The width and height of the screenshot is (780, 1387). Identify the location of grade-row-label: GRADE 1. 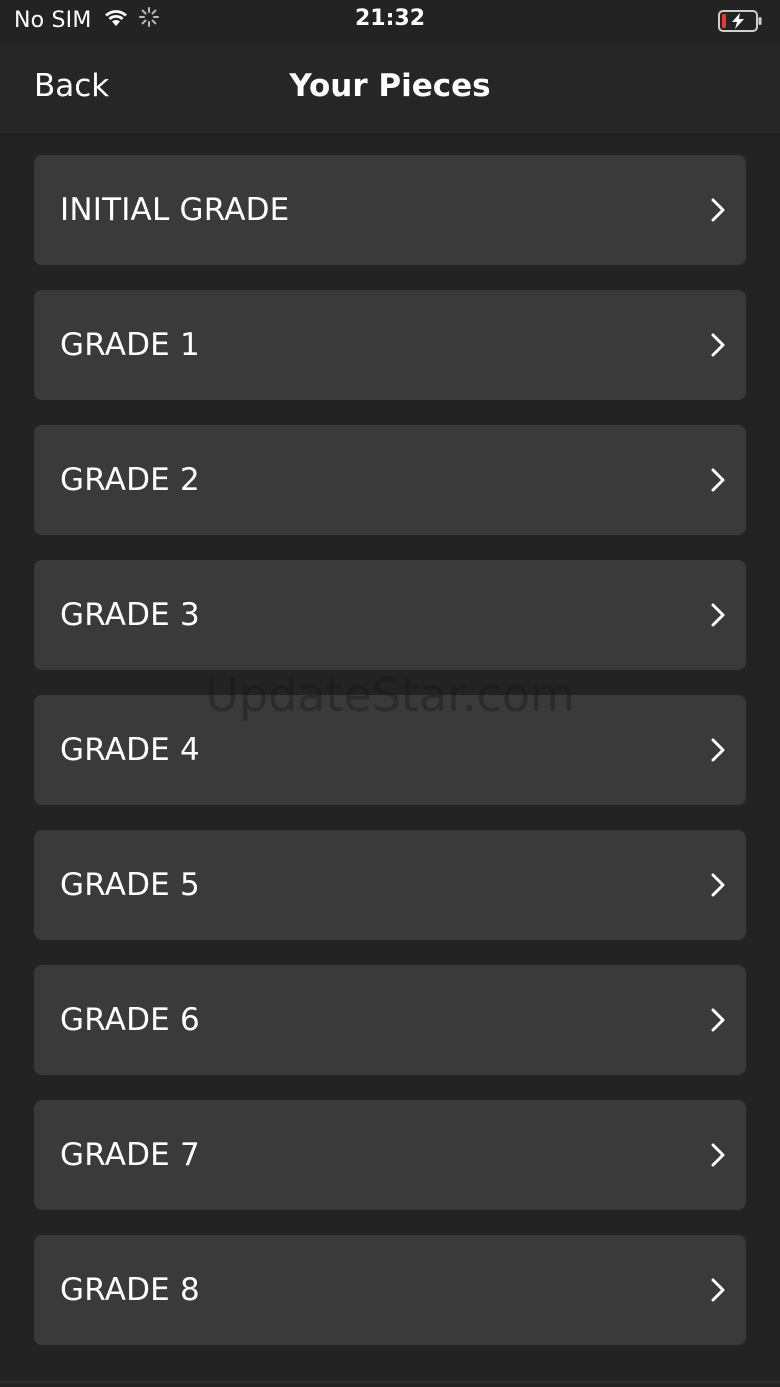
(130, 345).